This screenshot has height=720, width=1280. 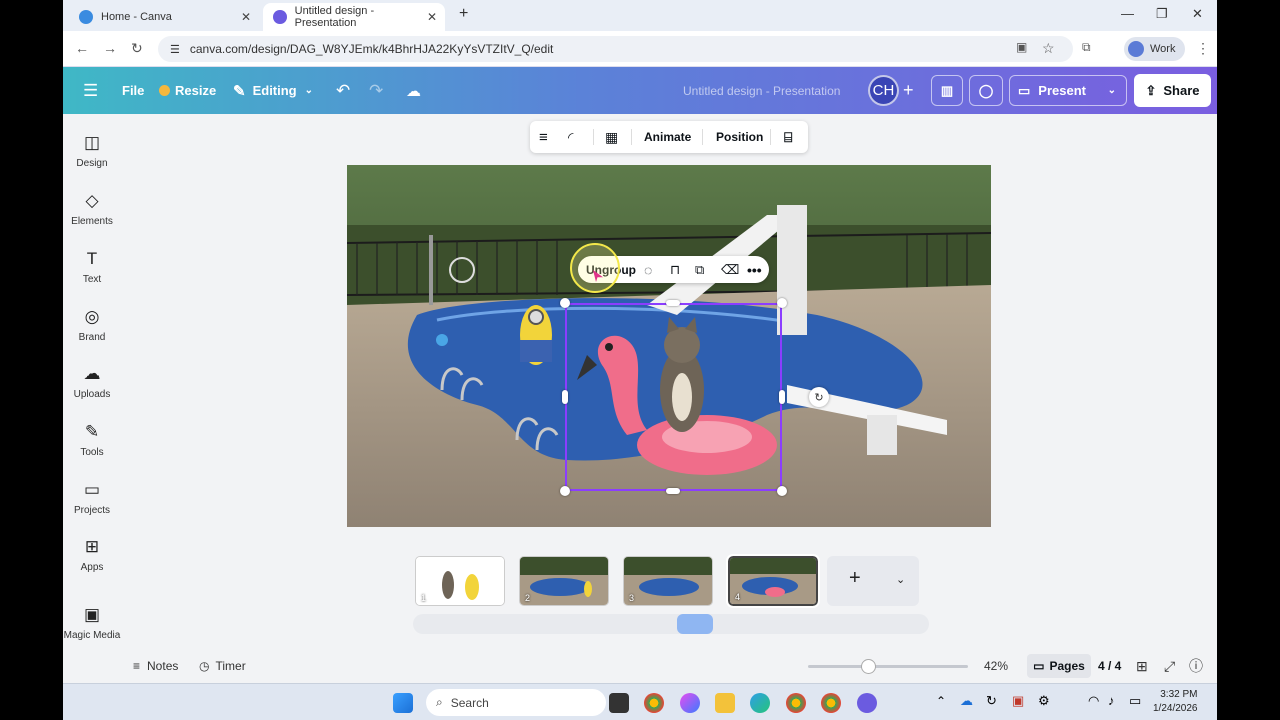 What do you see at coordinates (796, 703) in the screenshot?
I see `chrome-profile-icon` at bounding box center [796, 703].